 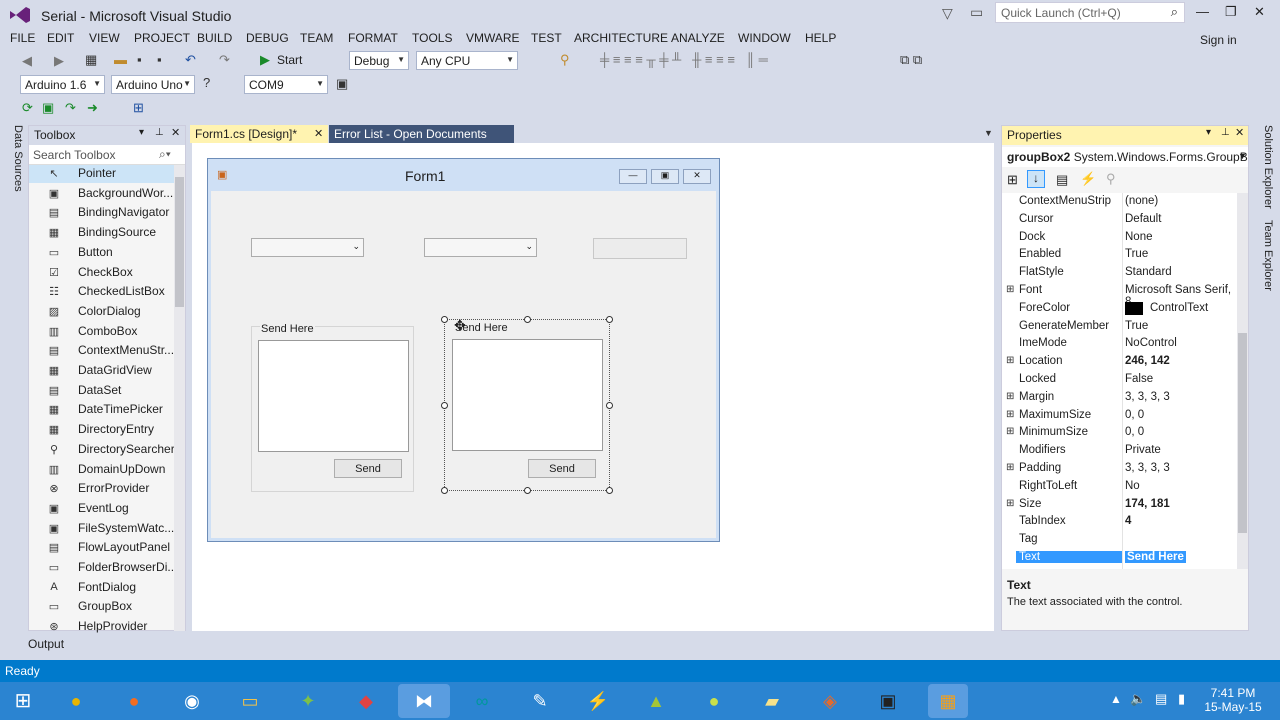 What do you see at coordinates (830, 701) in the screenshot?
I see `app-icon: ◈` at bounding box center [830, 701].